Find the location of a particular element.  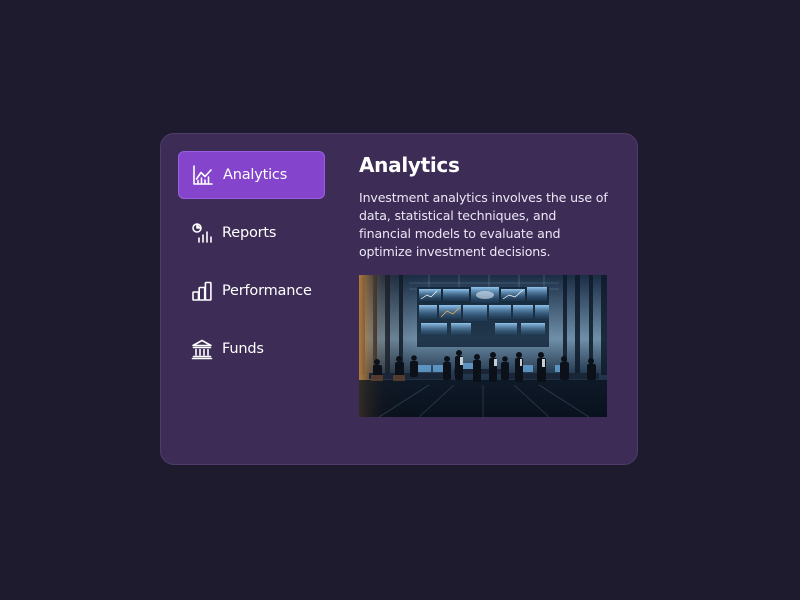

bar-chart-icon is located at coordinates (202, 291).